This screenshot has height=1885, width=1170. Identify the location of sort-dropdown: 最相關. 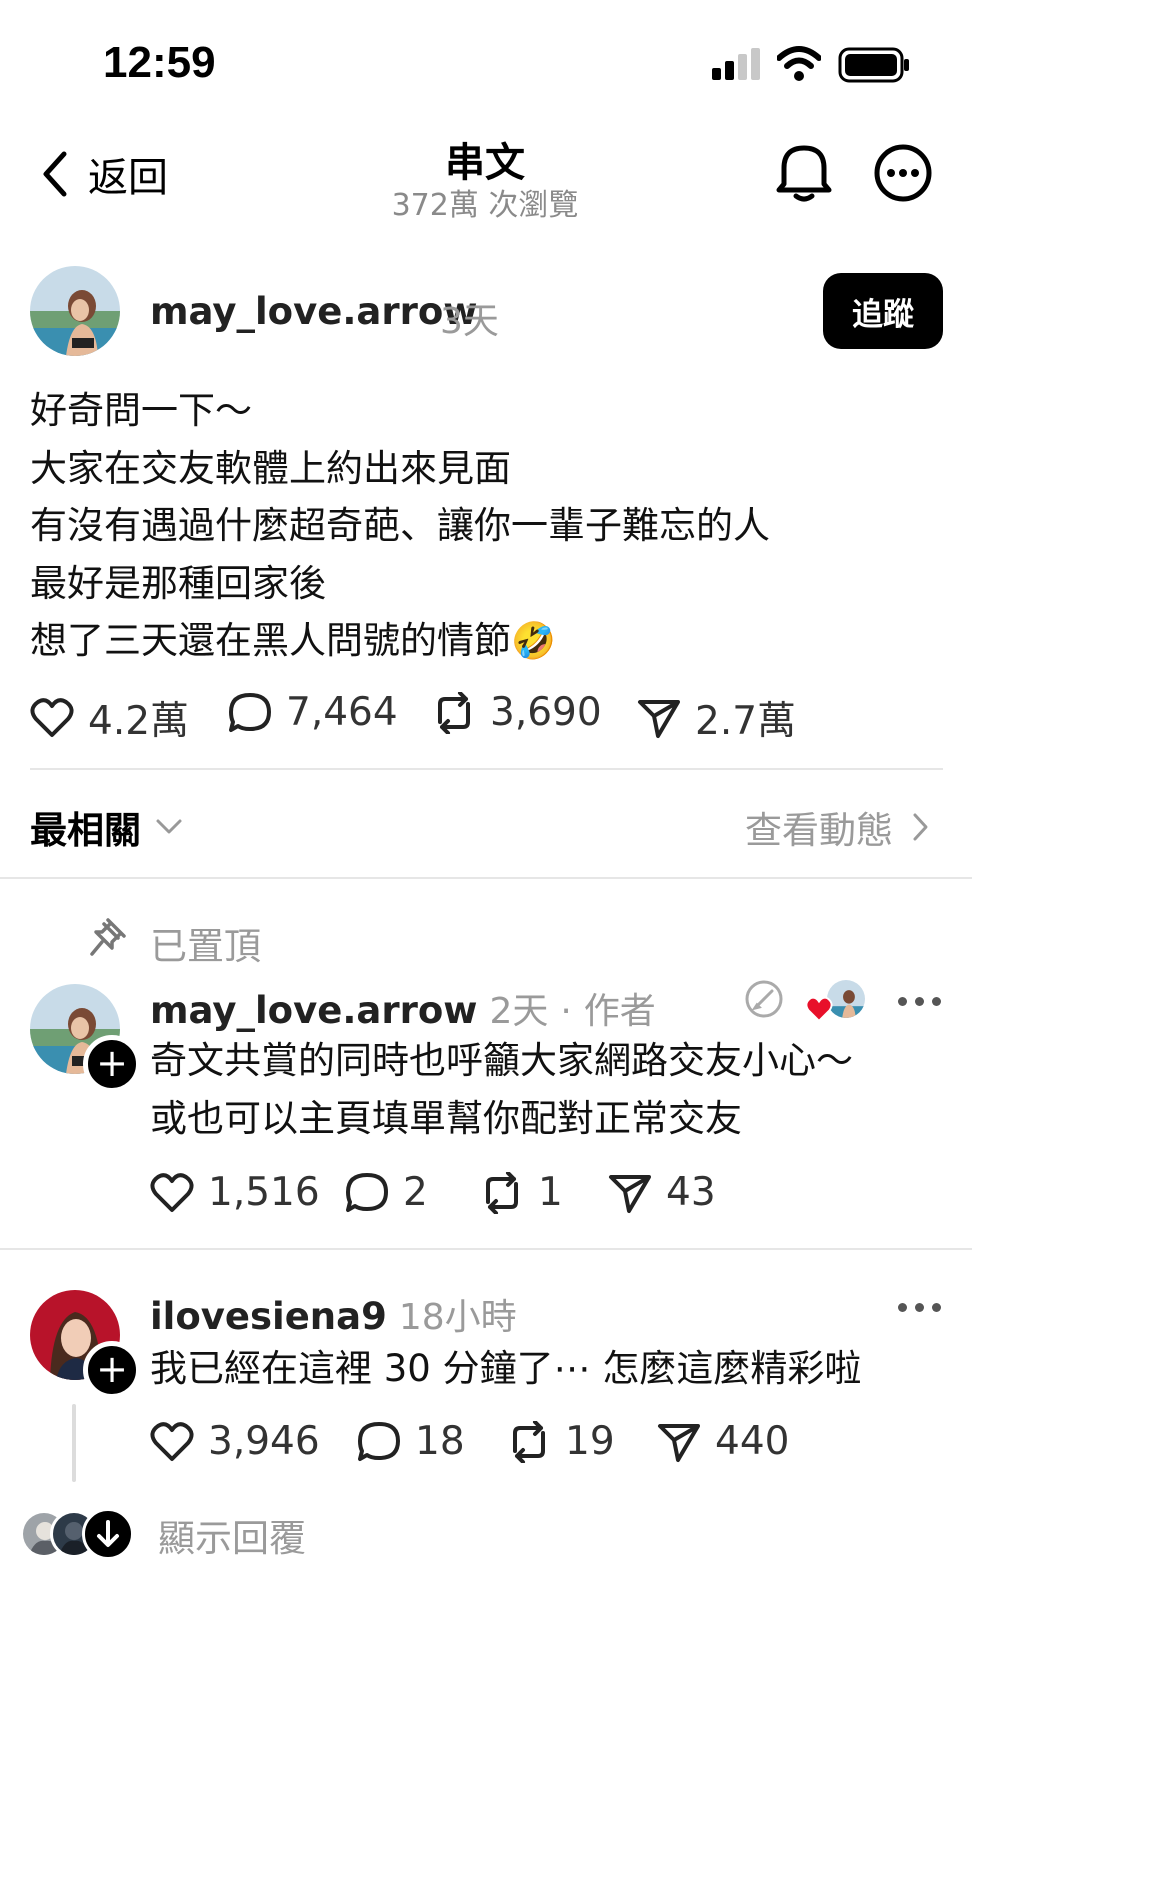
(106, 827).